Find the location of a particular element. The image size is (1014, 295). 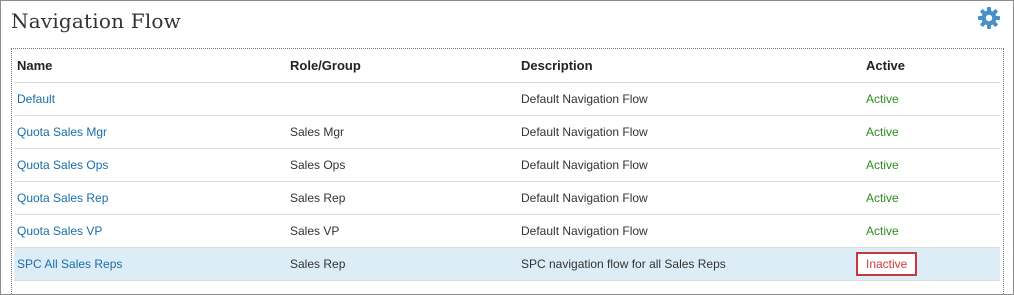

name-cell: Quota Sales Mgr is located at coordinates (150, 132).